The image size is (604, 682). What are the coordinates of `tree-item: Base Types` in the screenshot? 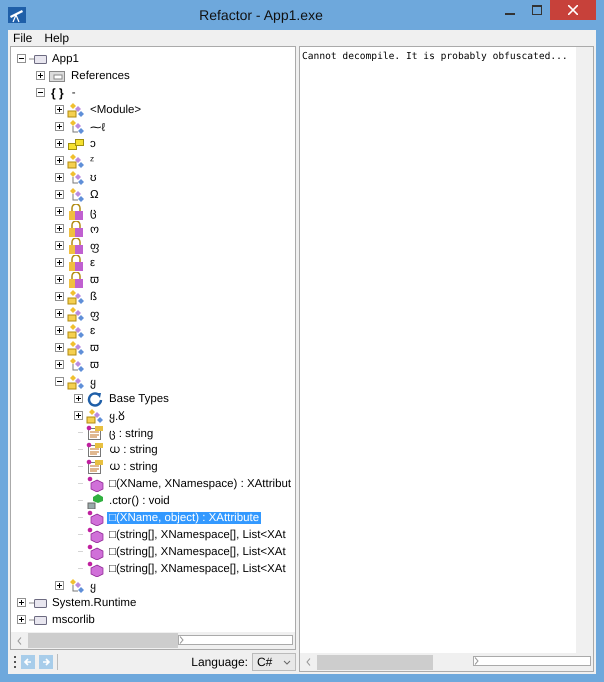 It's located at (139, 398).